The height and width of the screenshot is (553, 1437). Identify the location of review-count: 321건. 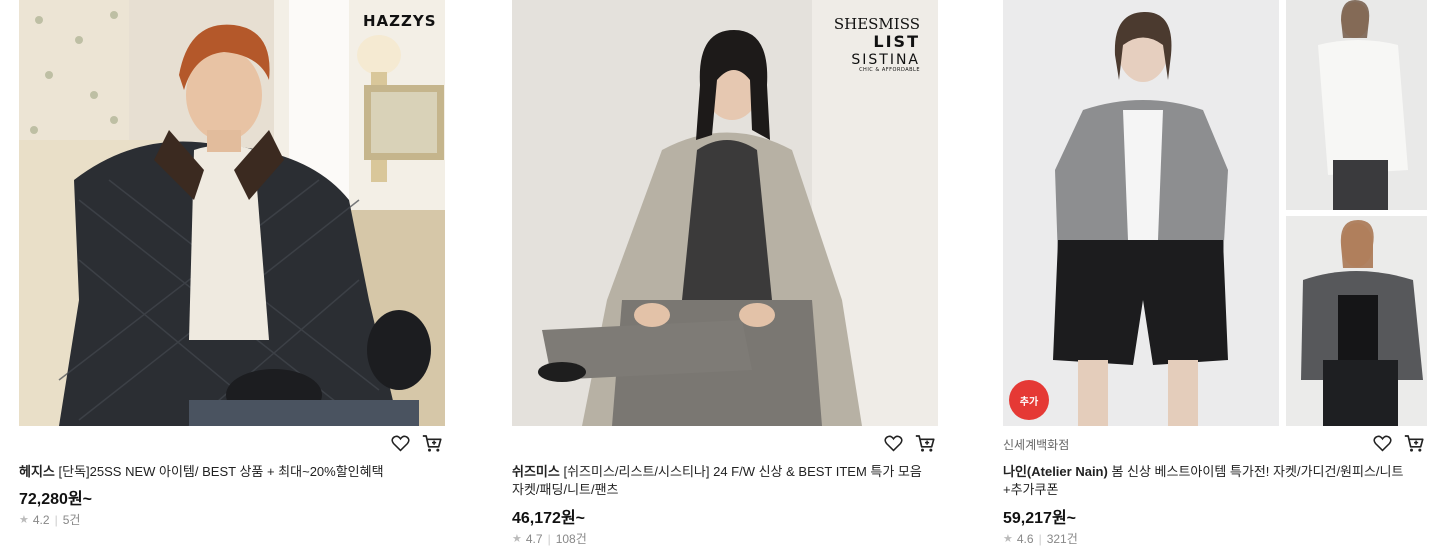
(1062, 539).